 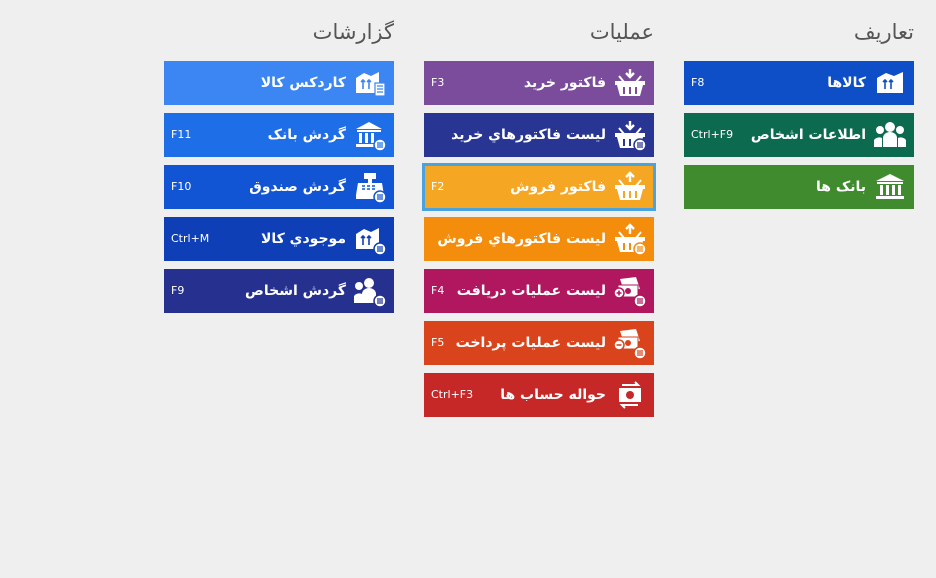 I want to click on tile-stock: Ctrl+M موجودي کالا, so click(x=279, y=239).